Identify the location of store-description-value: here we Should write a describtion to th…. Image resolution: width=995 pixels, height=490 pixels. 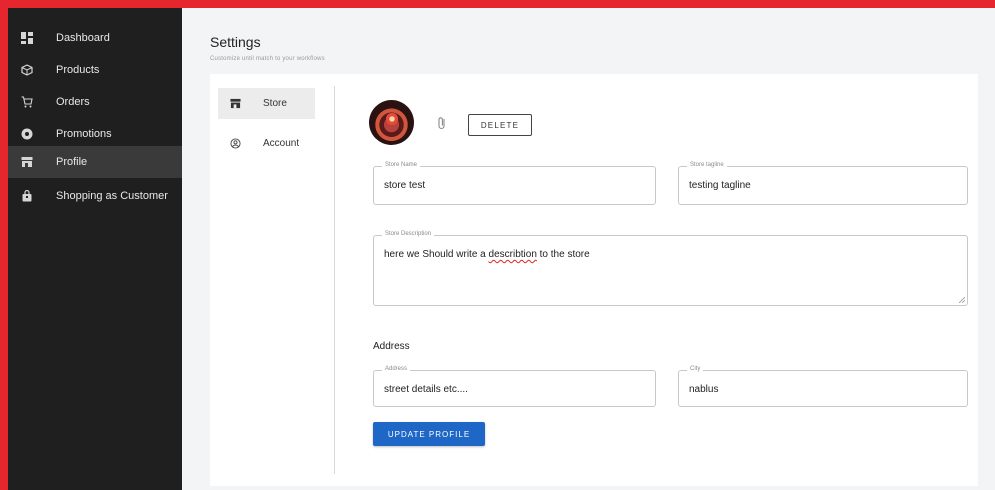
(487, 254).